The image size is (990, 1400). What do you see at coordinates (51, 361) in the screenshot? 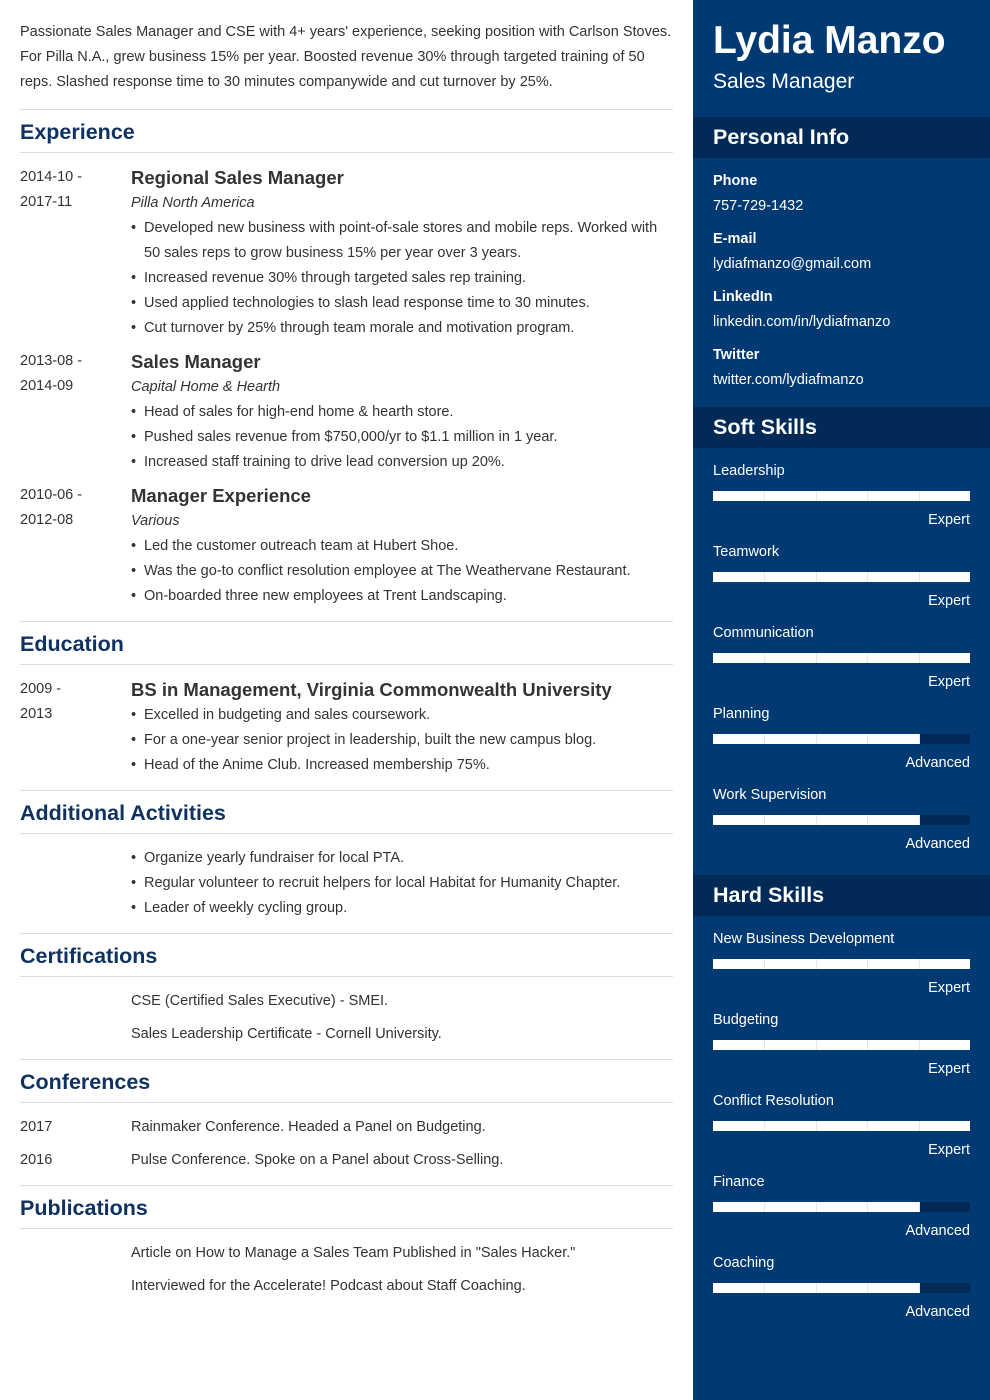
I see `date-start: 2013-08 -` at bounding box center [51, 361].